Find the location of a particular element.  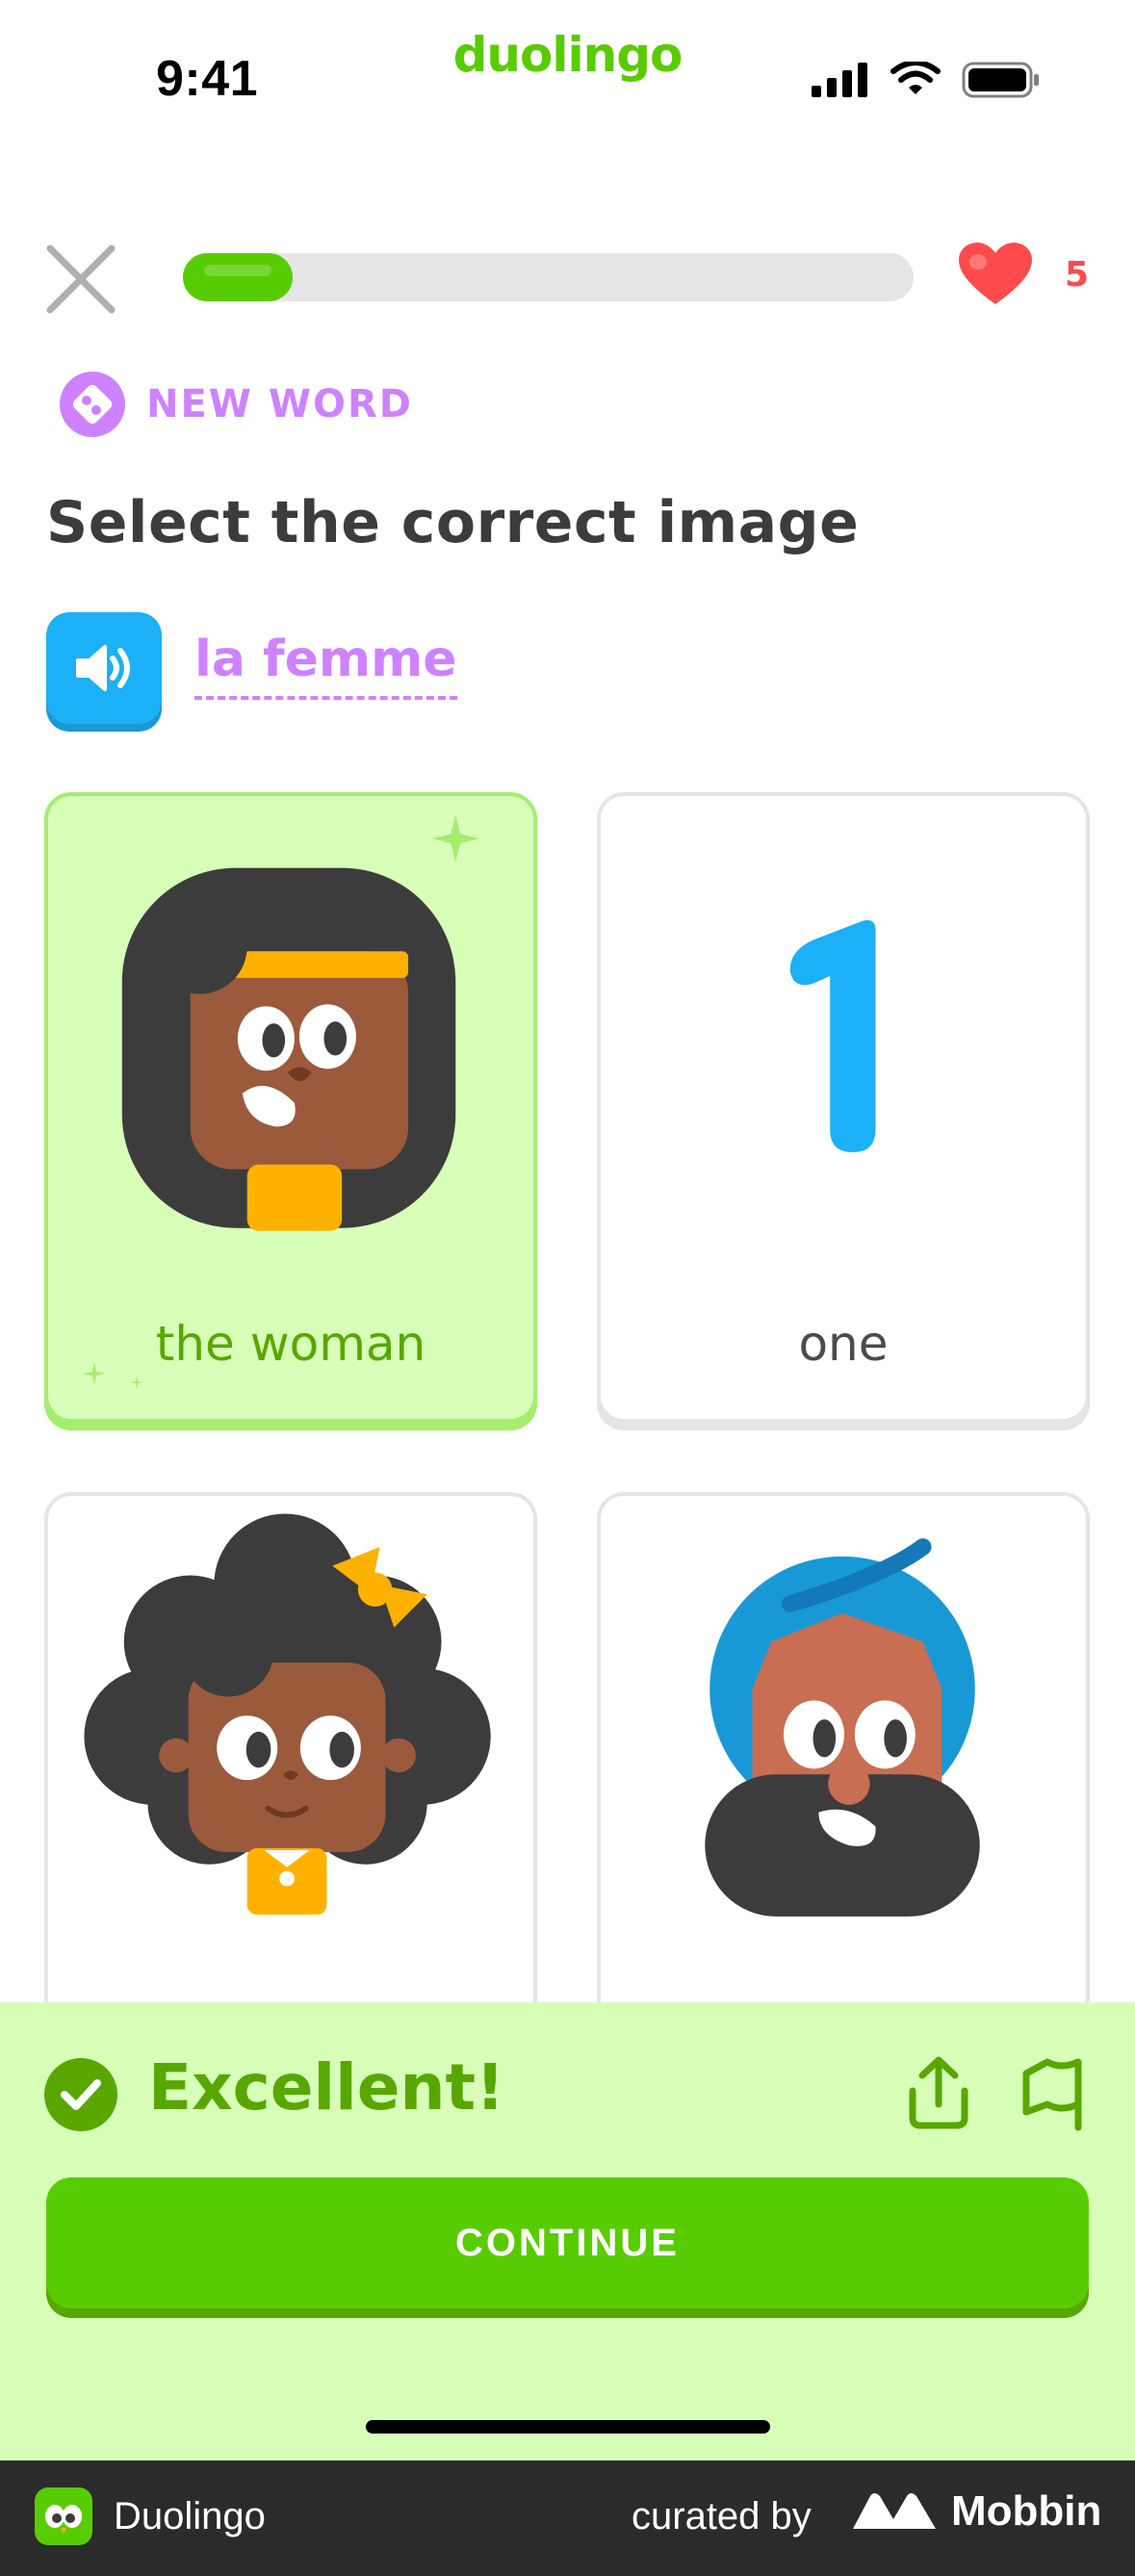

play-audio-button is located at coordinates (104, 668).